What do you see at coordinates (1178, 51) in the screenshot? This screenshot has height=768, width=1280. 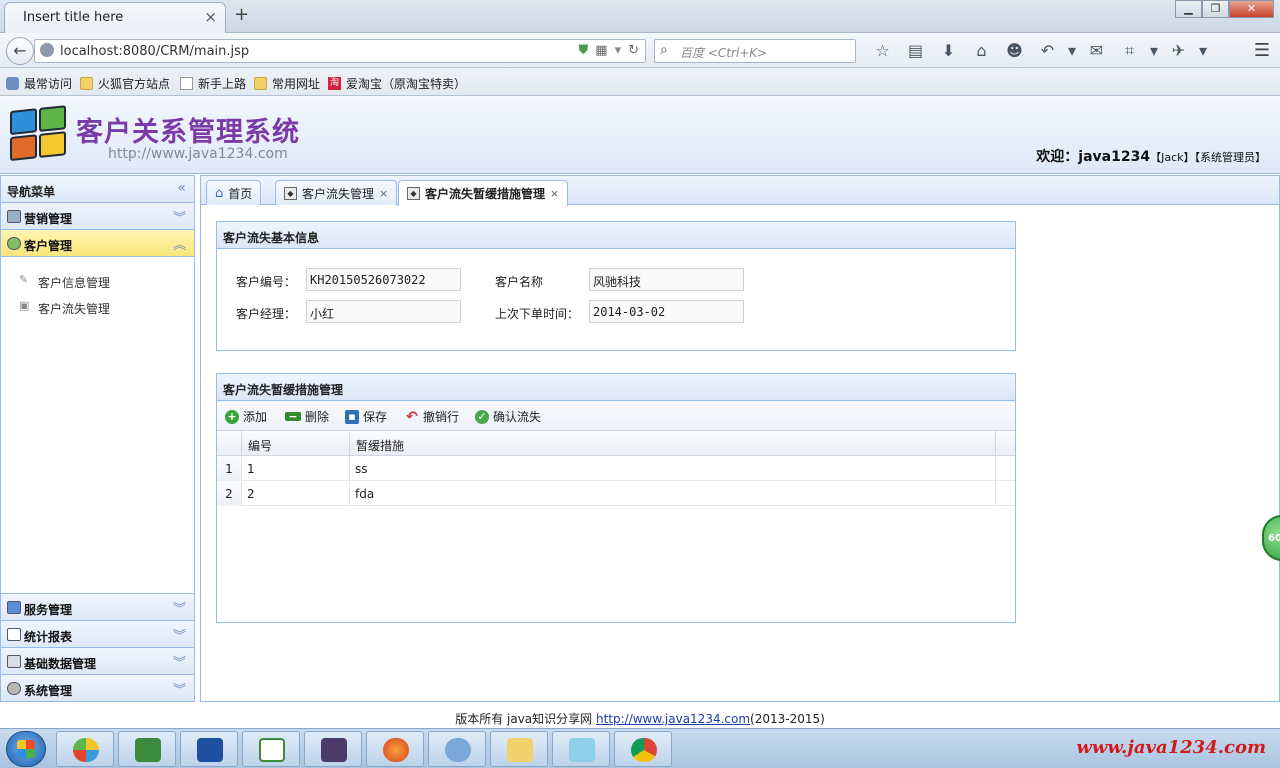 I see `addon-icon: ✈` at bounding box center [1178, 51].